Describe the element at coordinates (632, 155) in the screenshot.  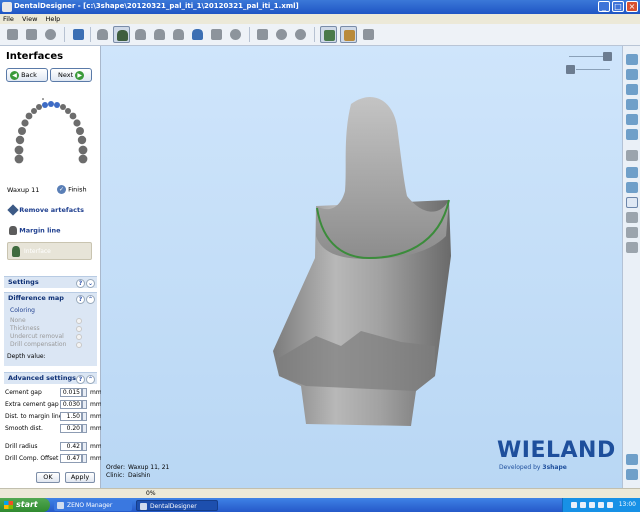
I see `fit-icon` at that location.